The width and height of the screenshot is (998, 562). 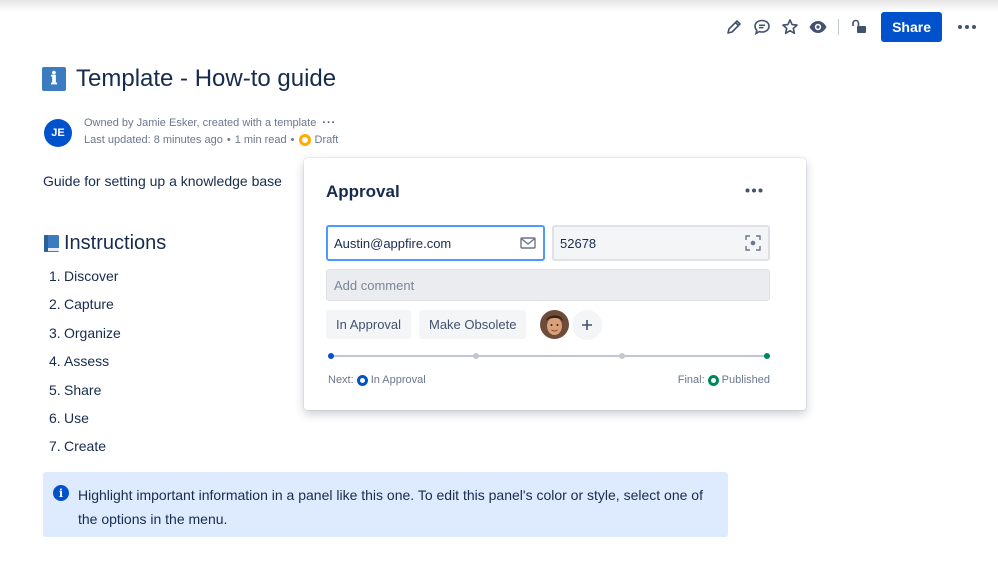 I want to click on read-time: 1 min read, so click(x=261, y=140).